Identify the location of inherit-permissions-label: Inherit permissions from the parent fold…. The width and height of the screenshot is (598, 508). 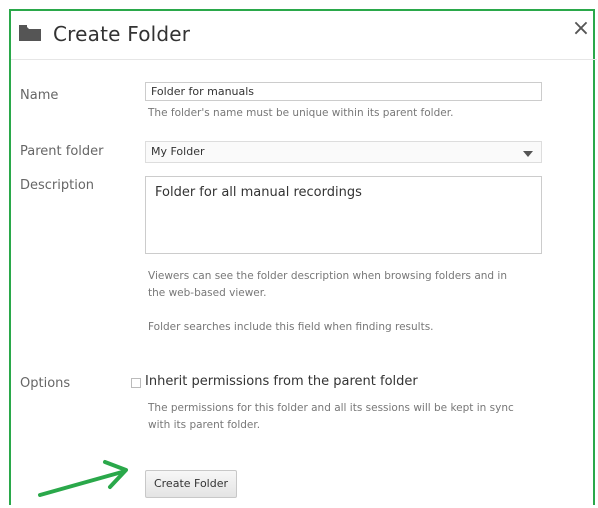
(281, 381).